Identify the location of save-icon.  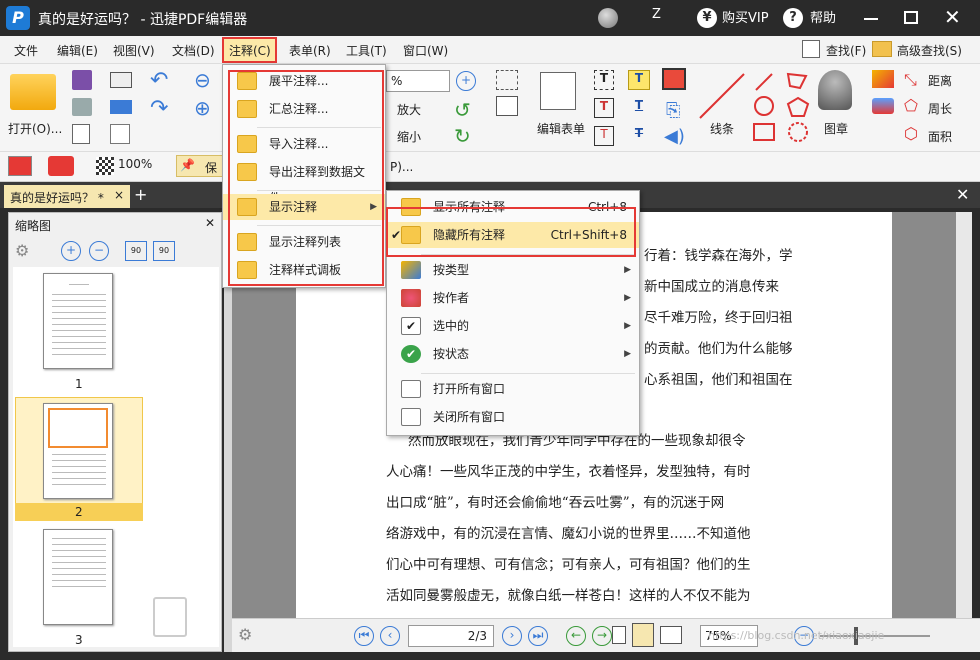
(82, 80).